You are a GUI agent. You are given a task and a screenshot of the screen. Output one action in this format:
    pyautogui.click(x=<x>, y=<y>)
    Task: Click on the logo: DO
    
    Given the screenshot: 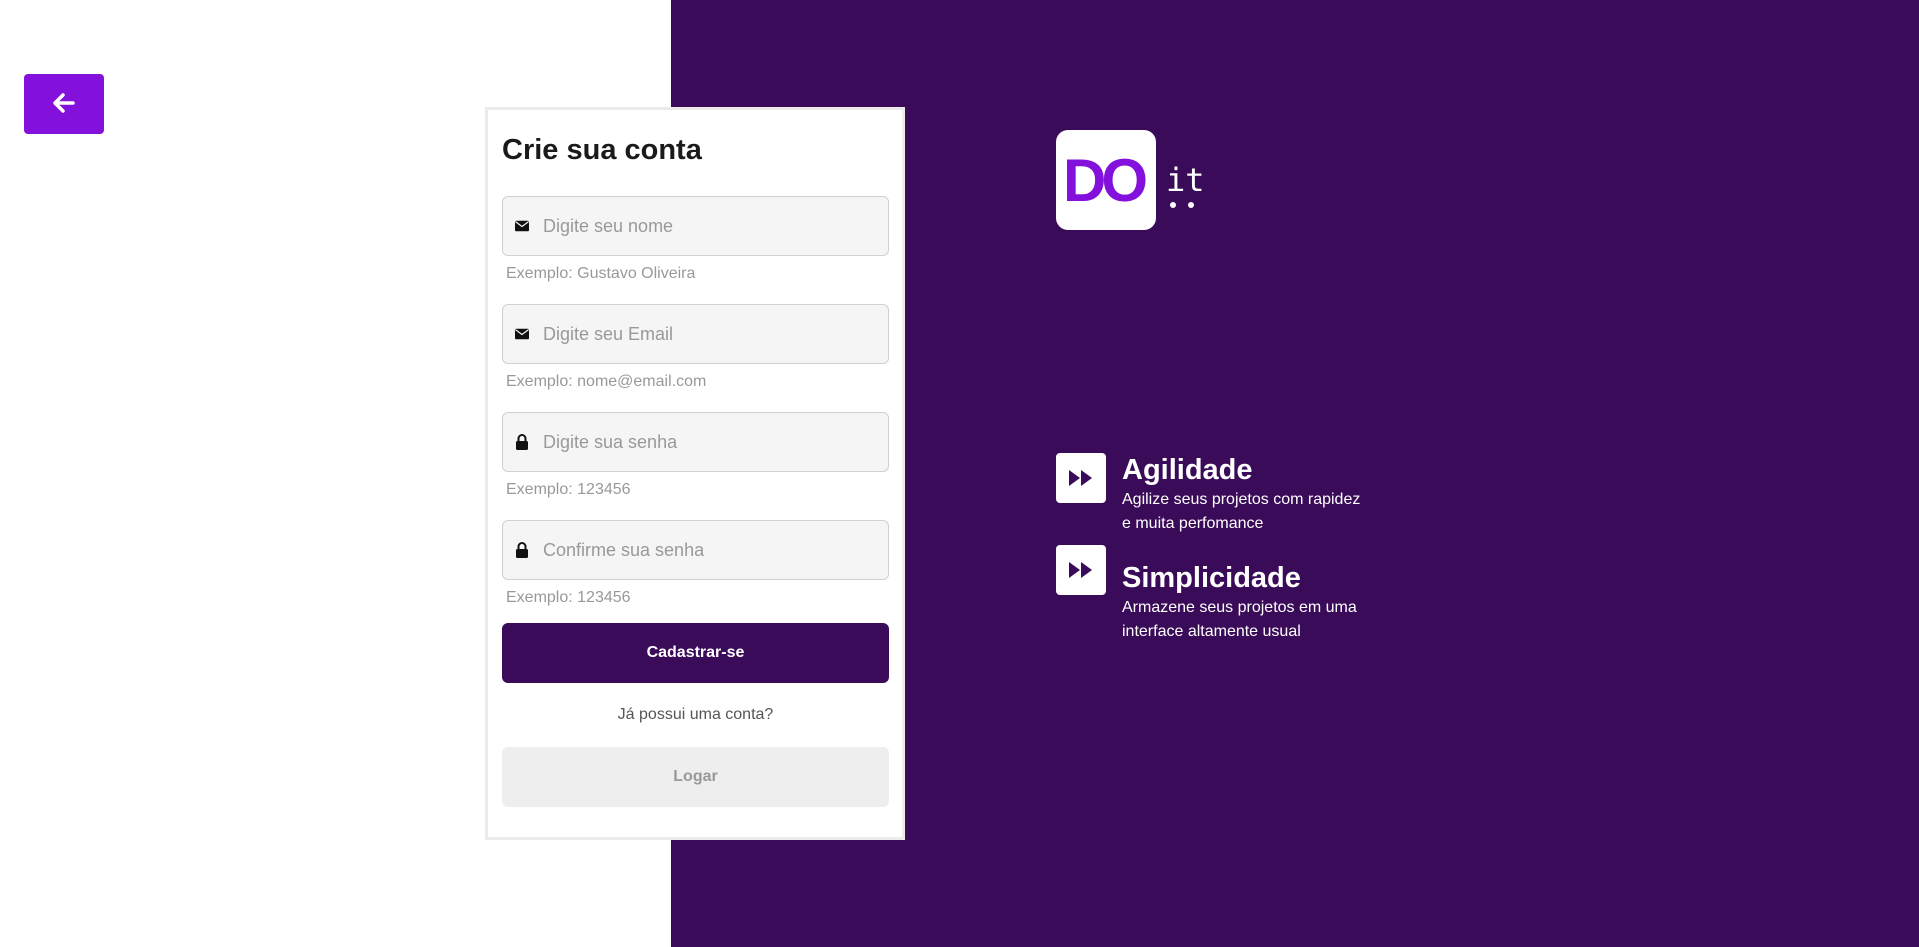 What is the action you would take?
    pyautogui.click(x=1106, y=180)
    